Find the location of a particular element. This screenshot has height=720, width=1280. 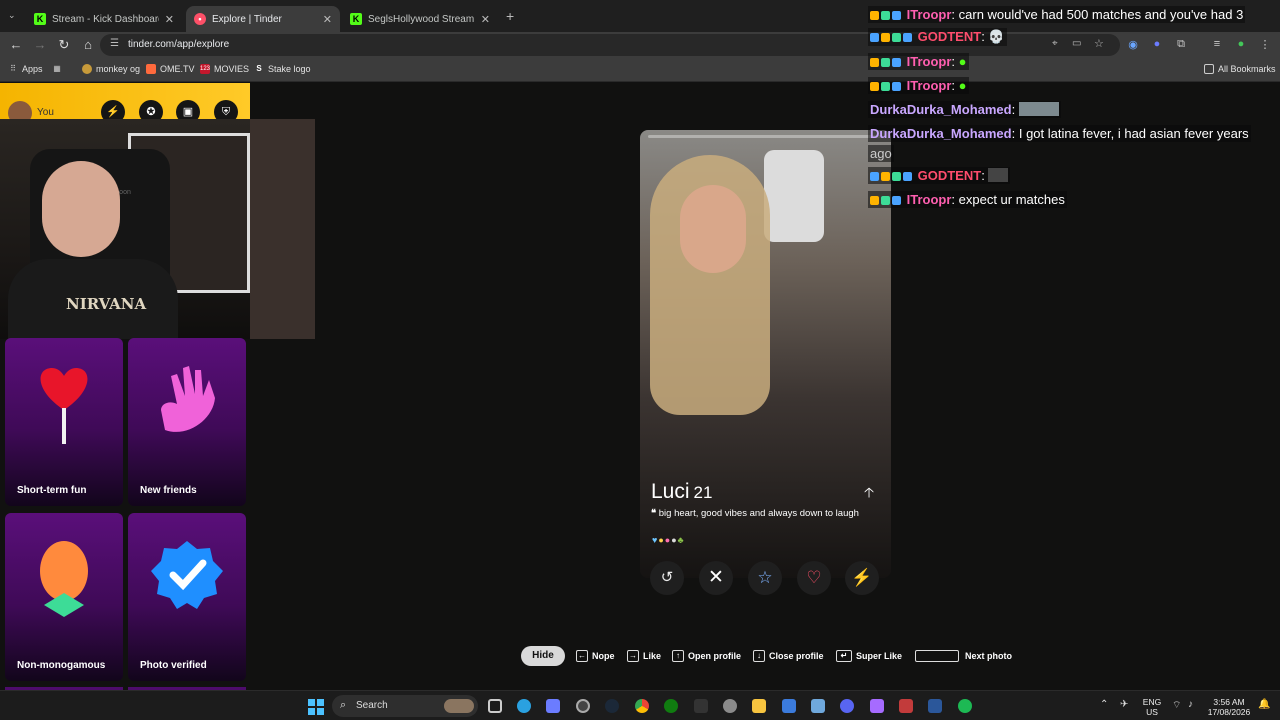

location-icon: ⌖ is located at coordinates (1055, 43).